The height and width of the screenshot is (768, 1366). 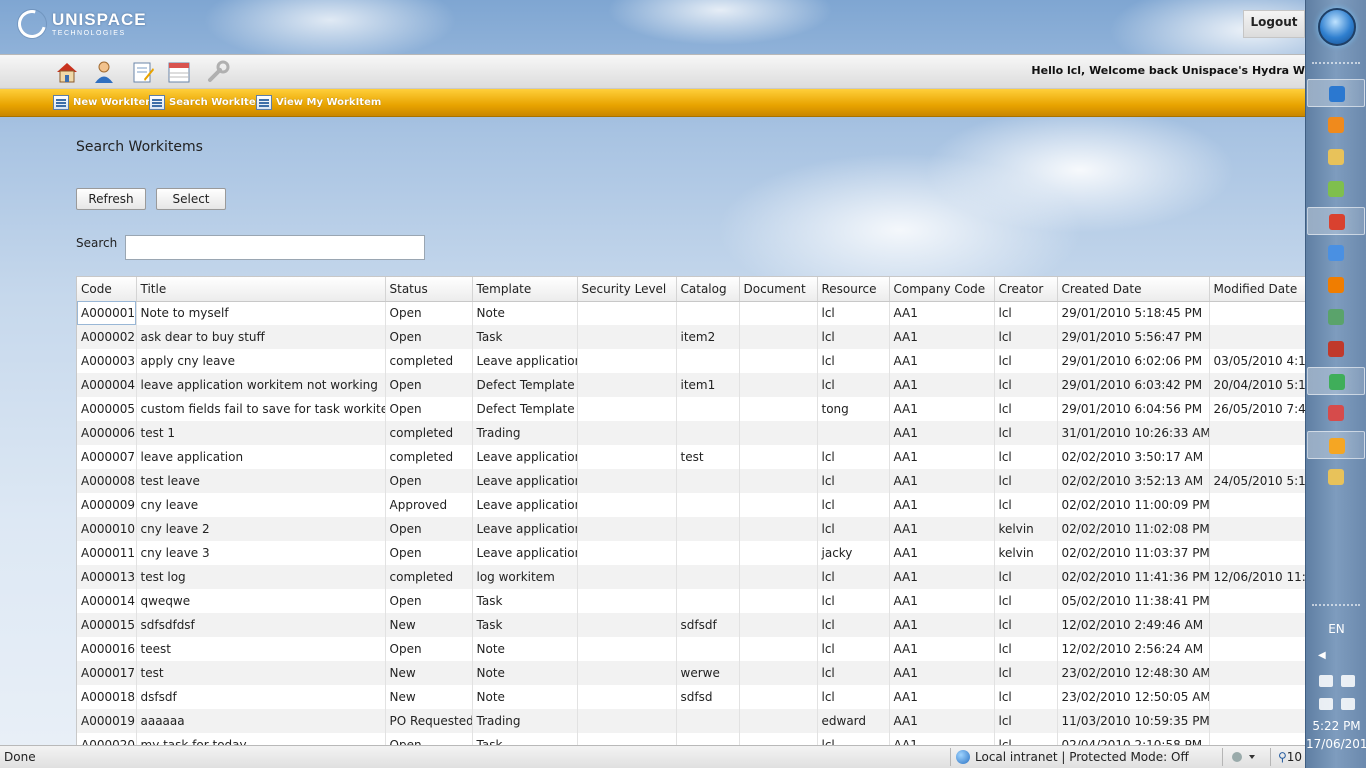 I want to click on tools-icon, so click(x=218, y=72).